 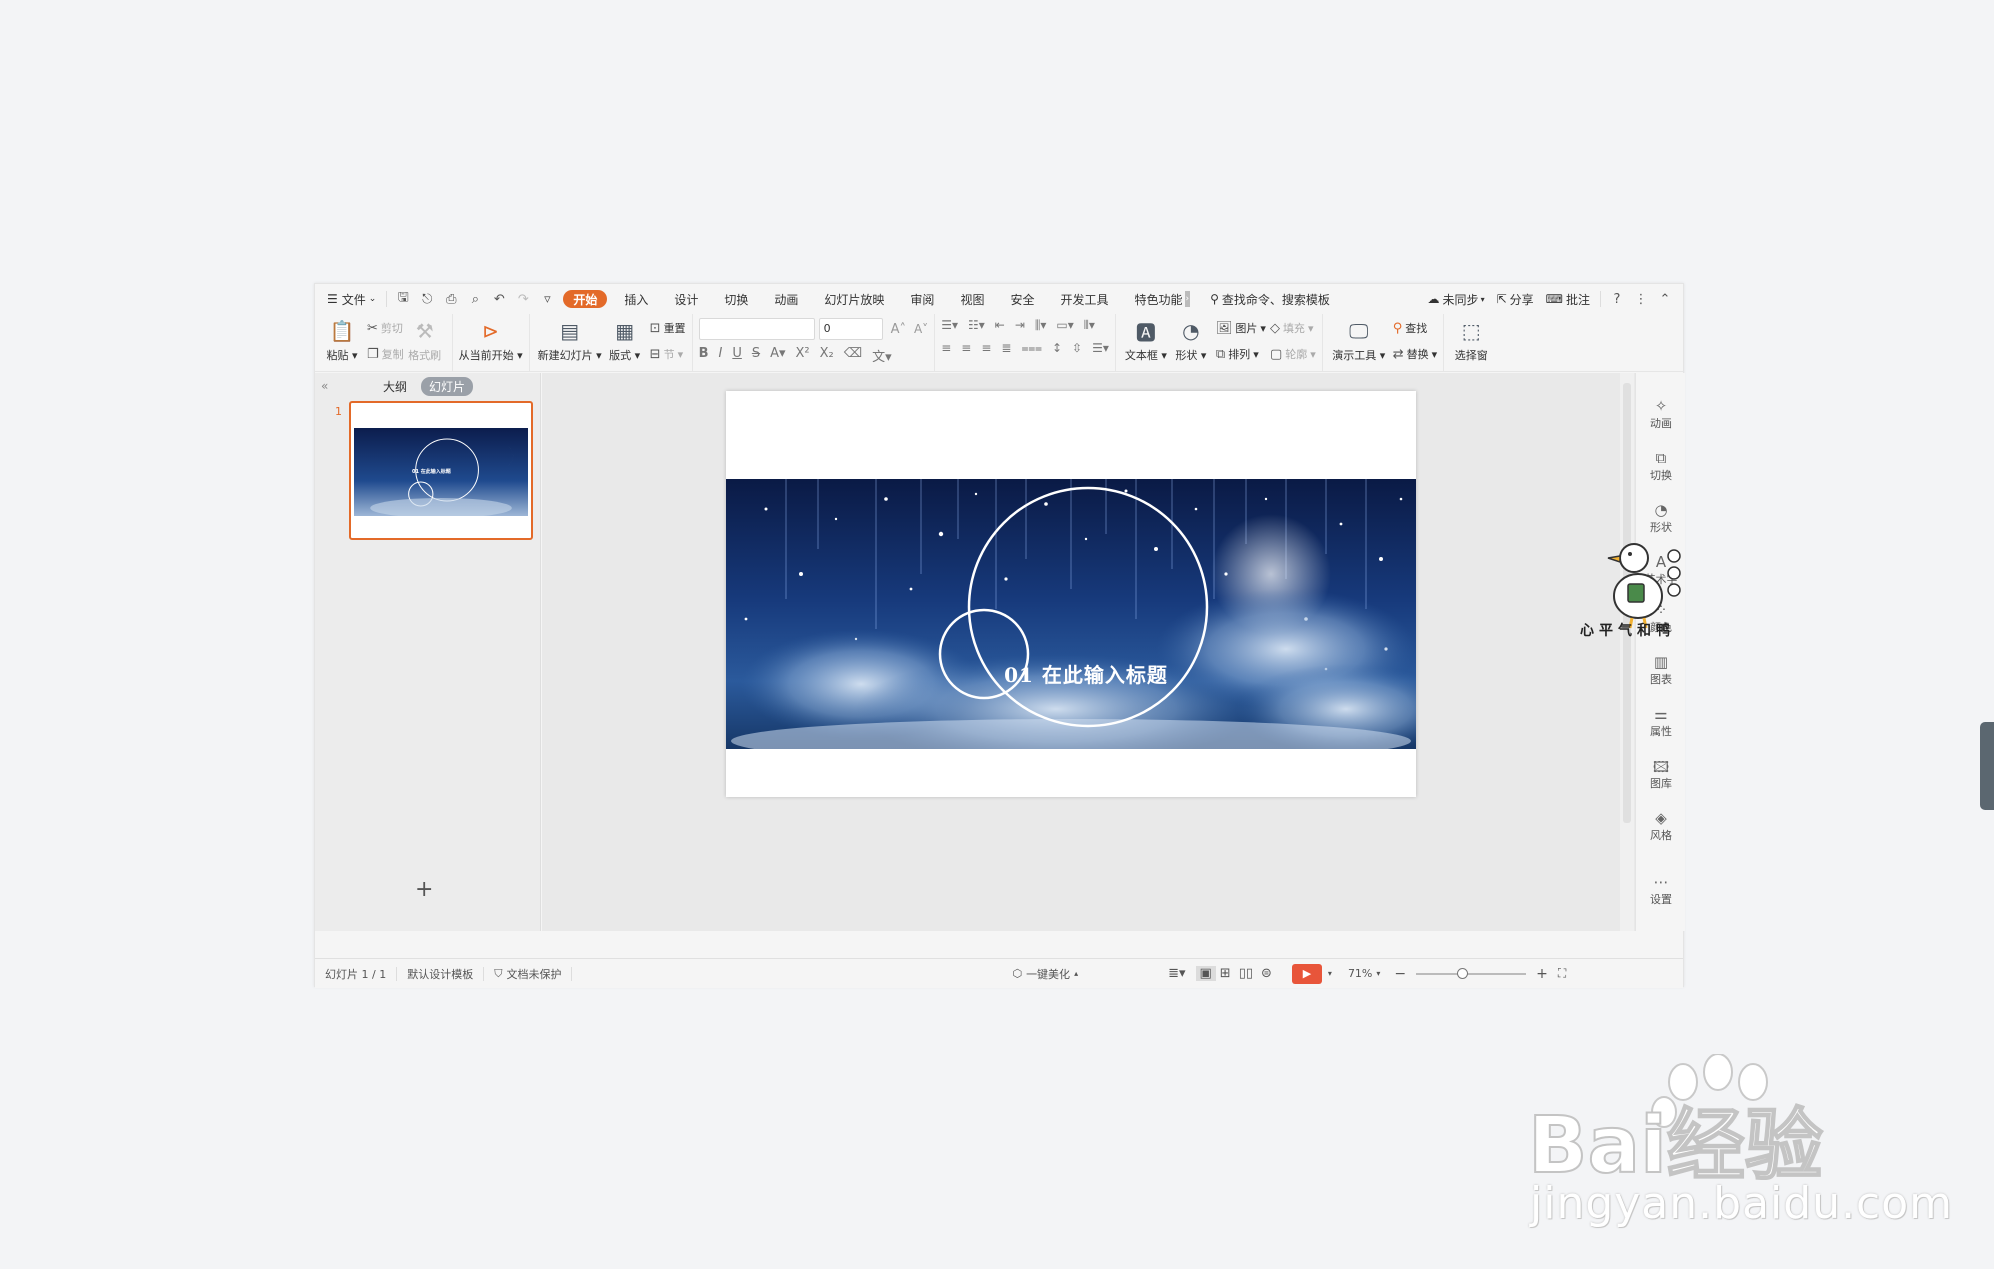 What do you see at coordinates (1661, 722) in the screenshot?
I see `property-pane-button: ⚌ 属性` at bounding box center [1661, 722].